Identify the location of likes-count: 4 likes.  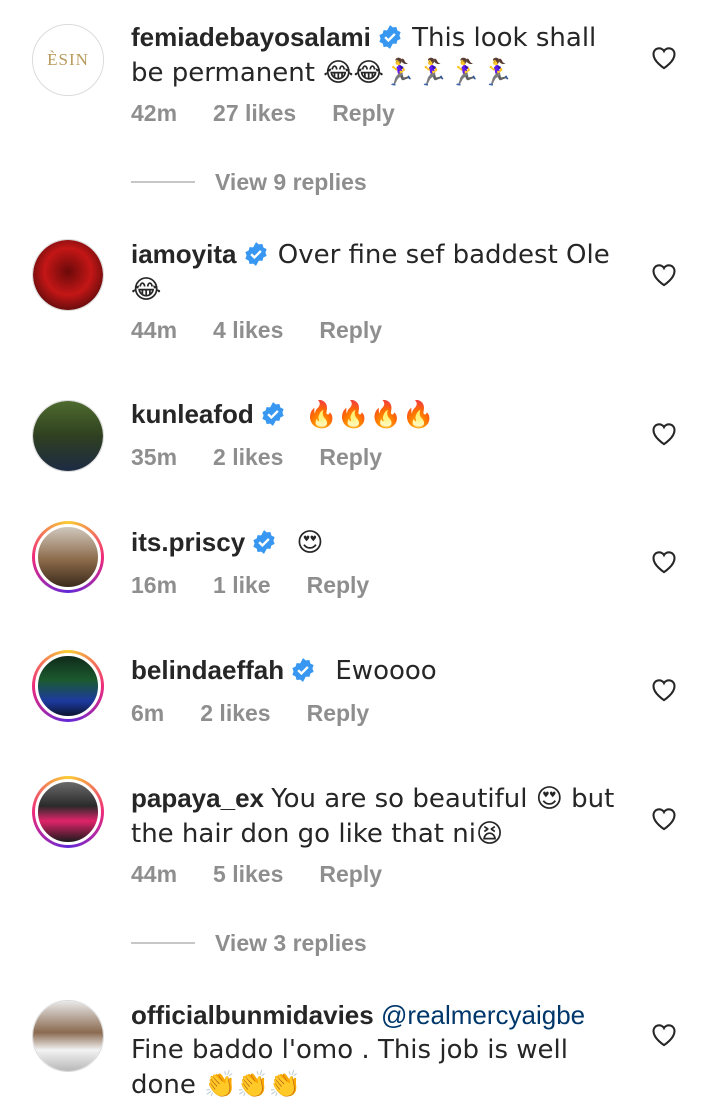
(248, 330).